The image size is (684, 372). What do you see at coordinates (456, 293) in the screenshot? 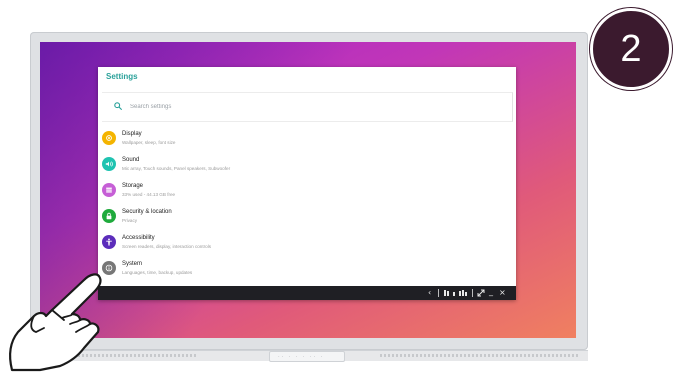
I see `apps-icon` at bounding box center [456, 293].